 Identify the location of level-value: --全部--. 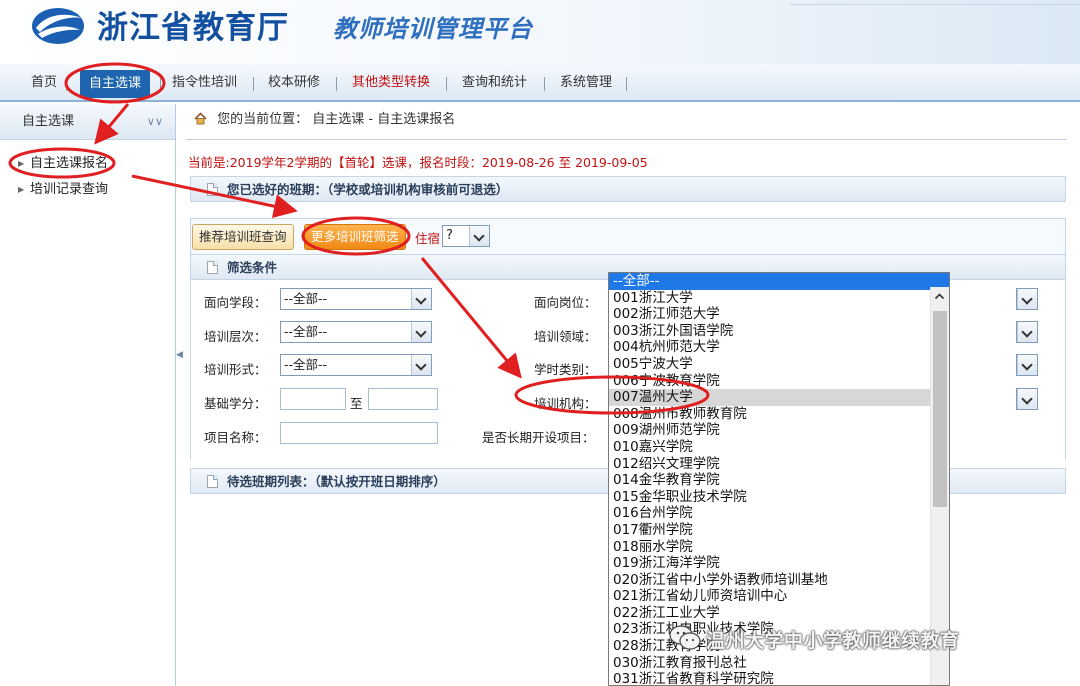
(306, 331).